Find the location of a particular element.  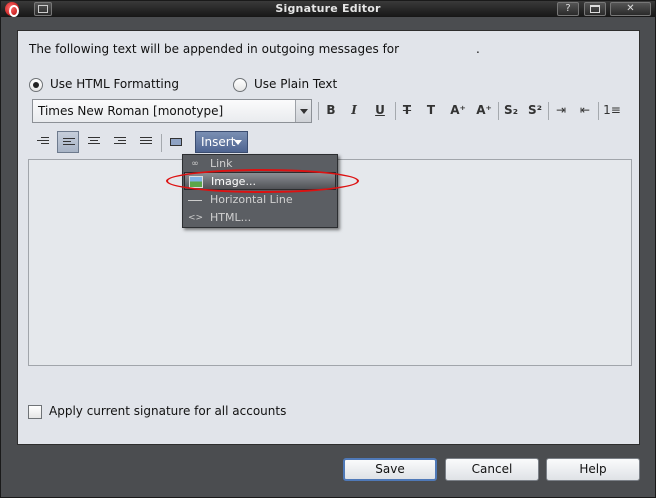

plain-text-option: Use Plain Text is located at coordinates (313, 85).